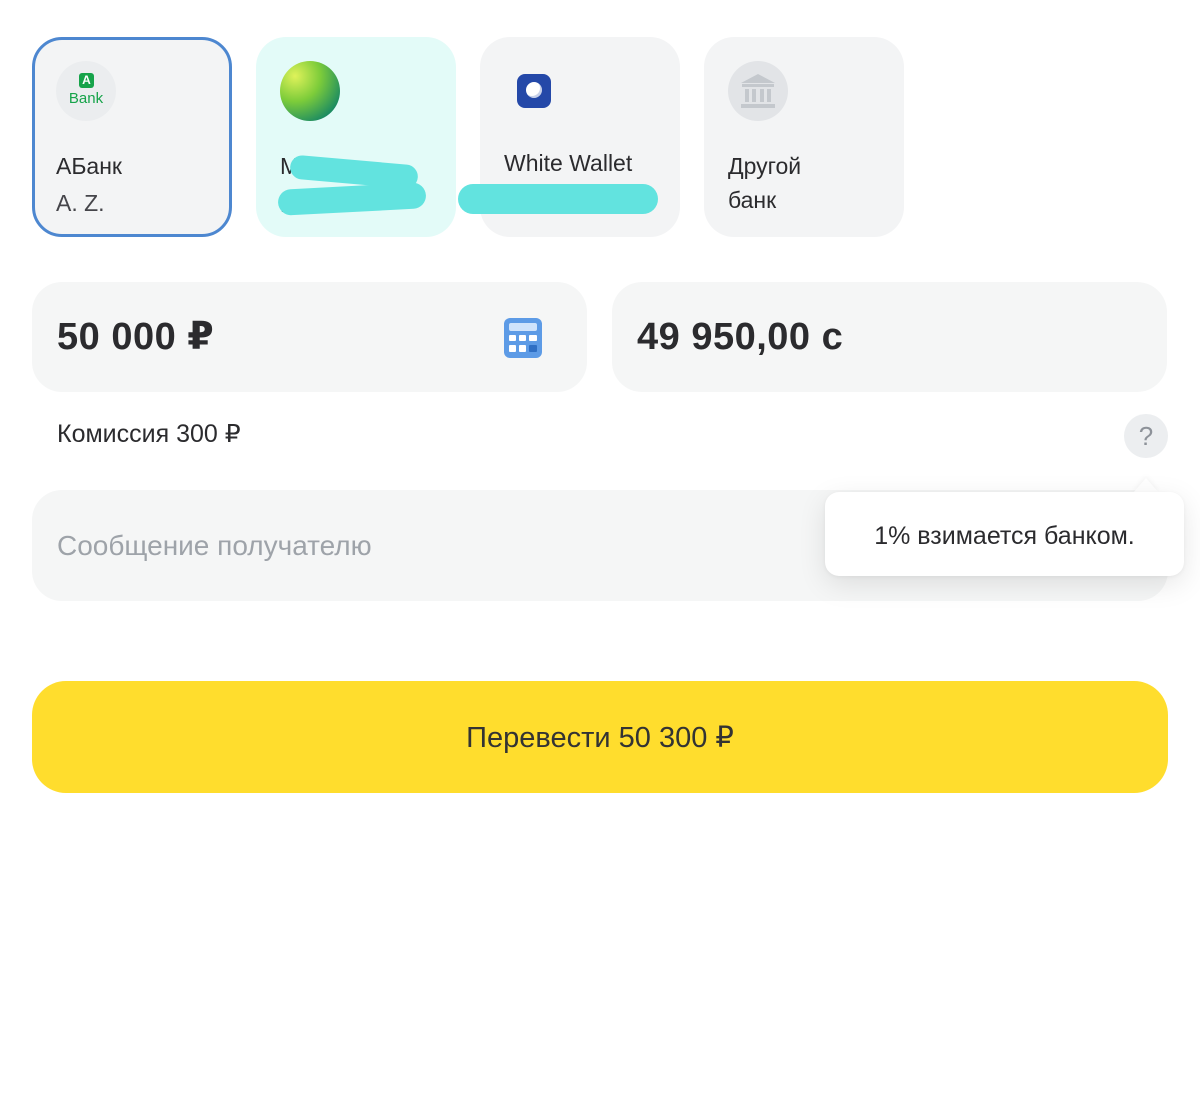 The width and height of the screenshot is (1200, 1100). I want to click on calculator-icon, so click(523, 338).